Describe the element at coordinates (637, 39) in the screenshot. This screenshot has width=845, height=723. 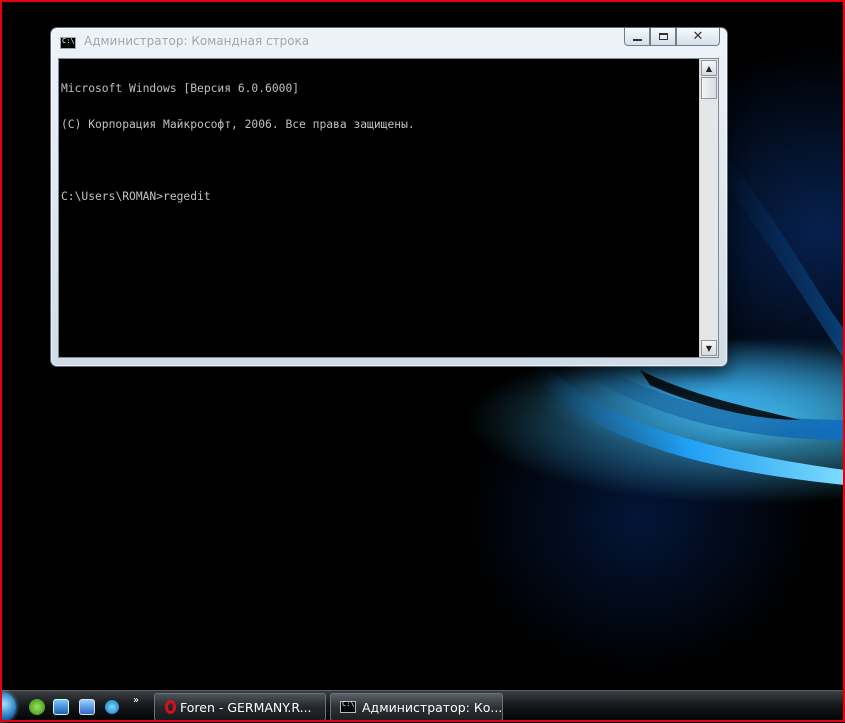
I see `minimize-icon` at that location.